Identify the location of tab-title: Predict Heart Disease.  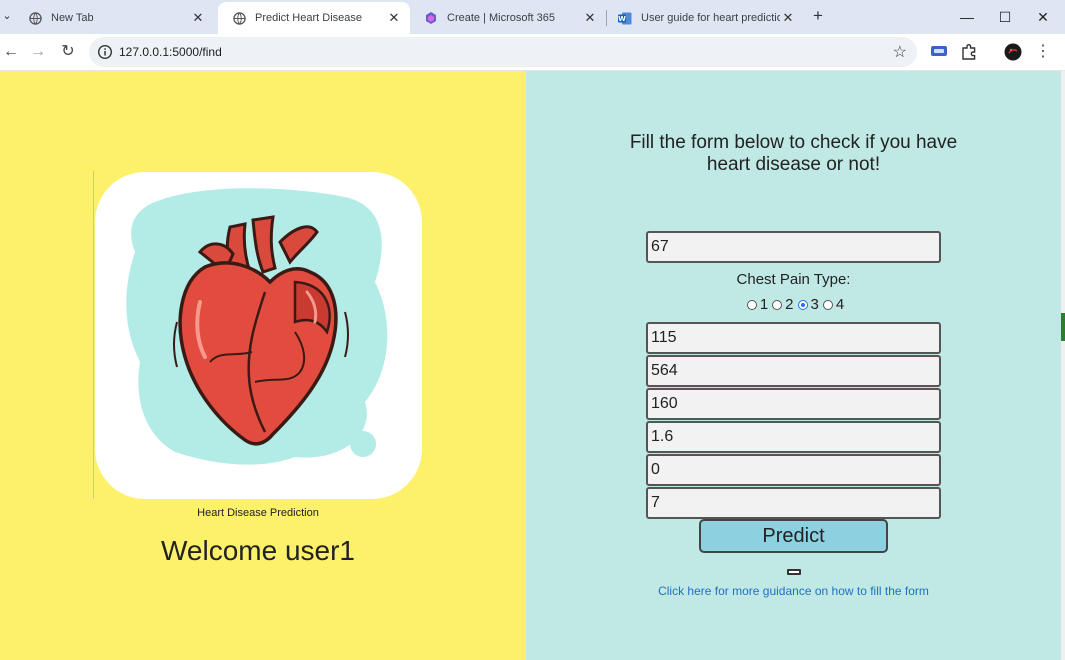
(308, 18).